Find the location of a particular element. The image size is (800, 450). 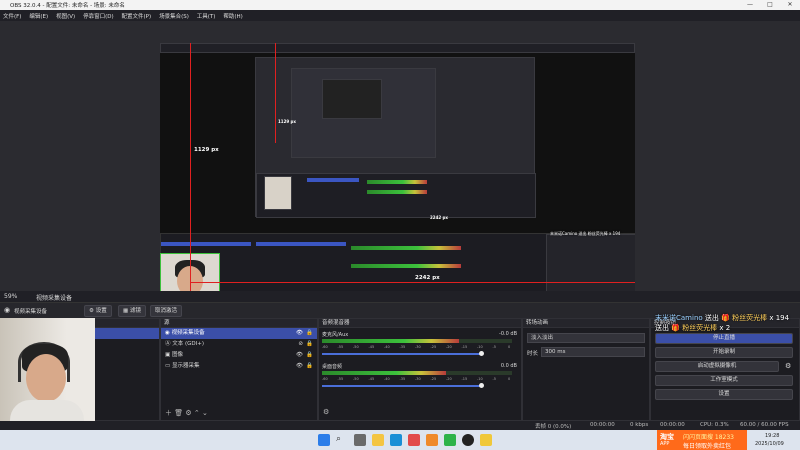

meter-tick-label: 0 is located at coordinates (509, 379).